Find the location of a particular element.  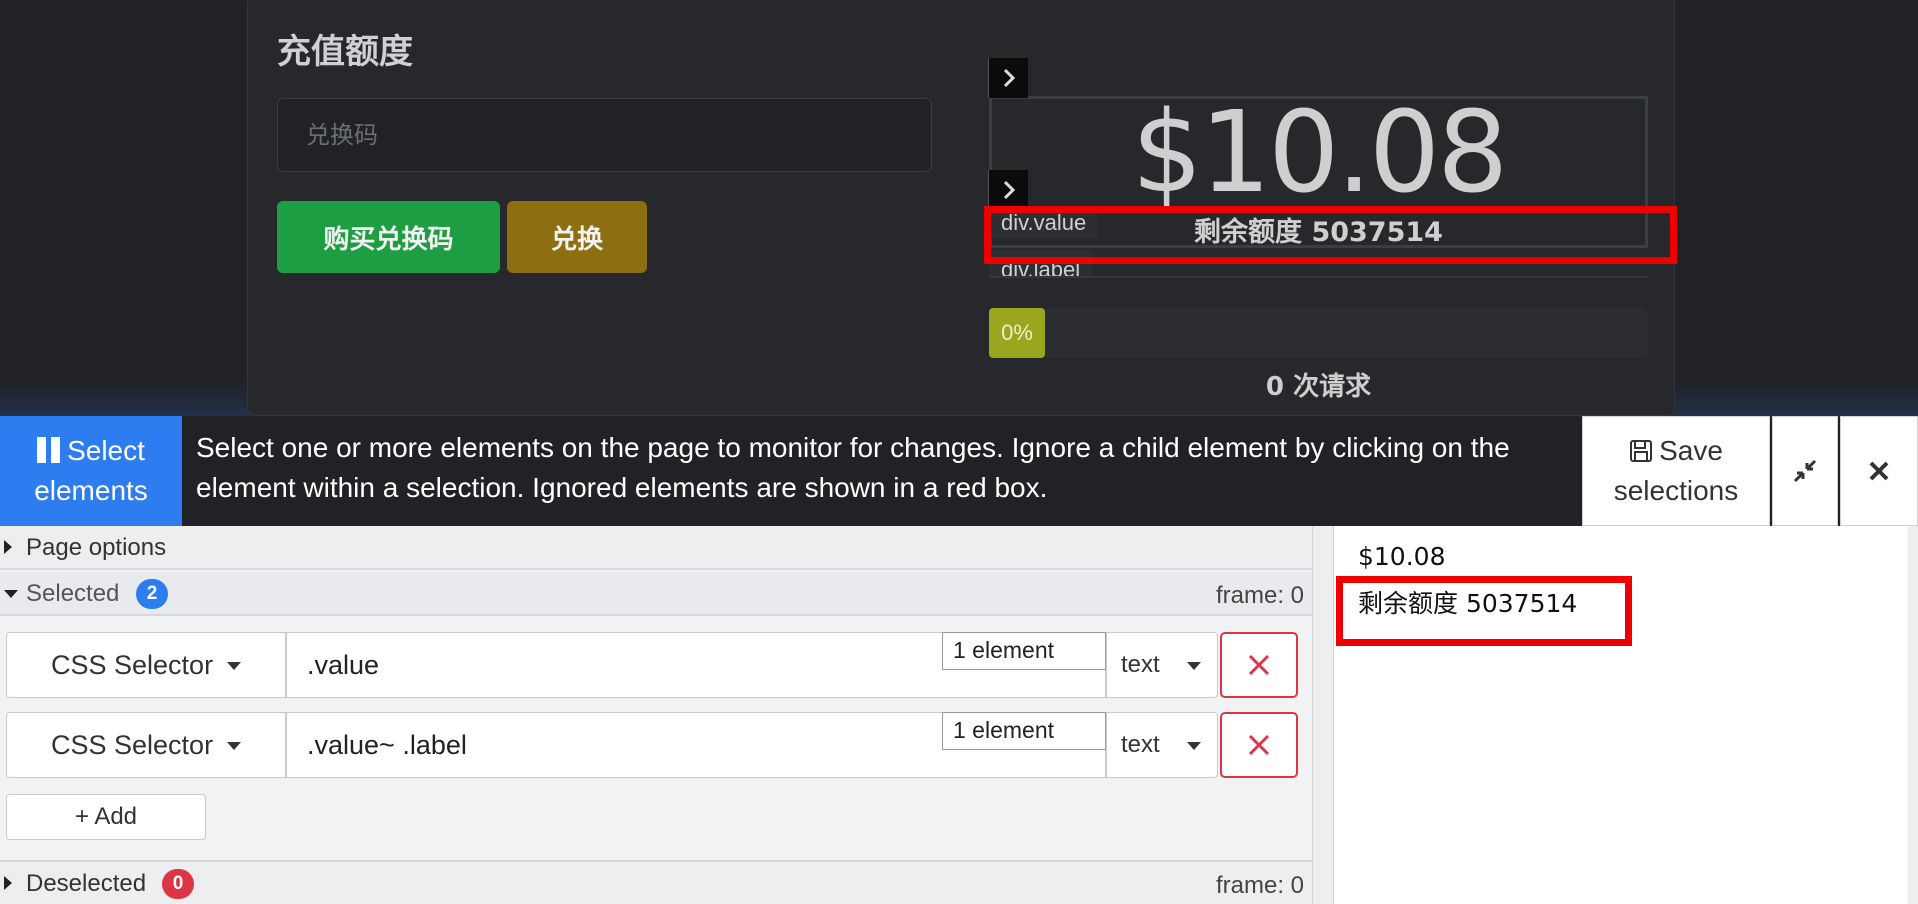

pause-icon is located at coordinates (49, 450).